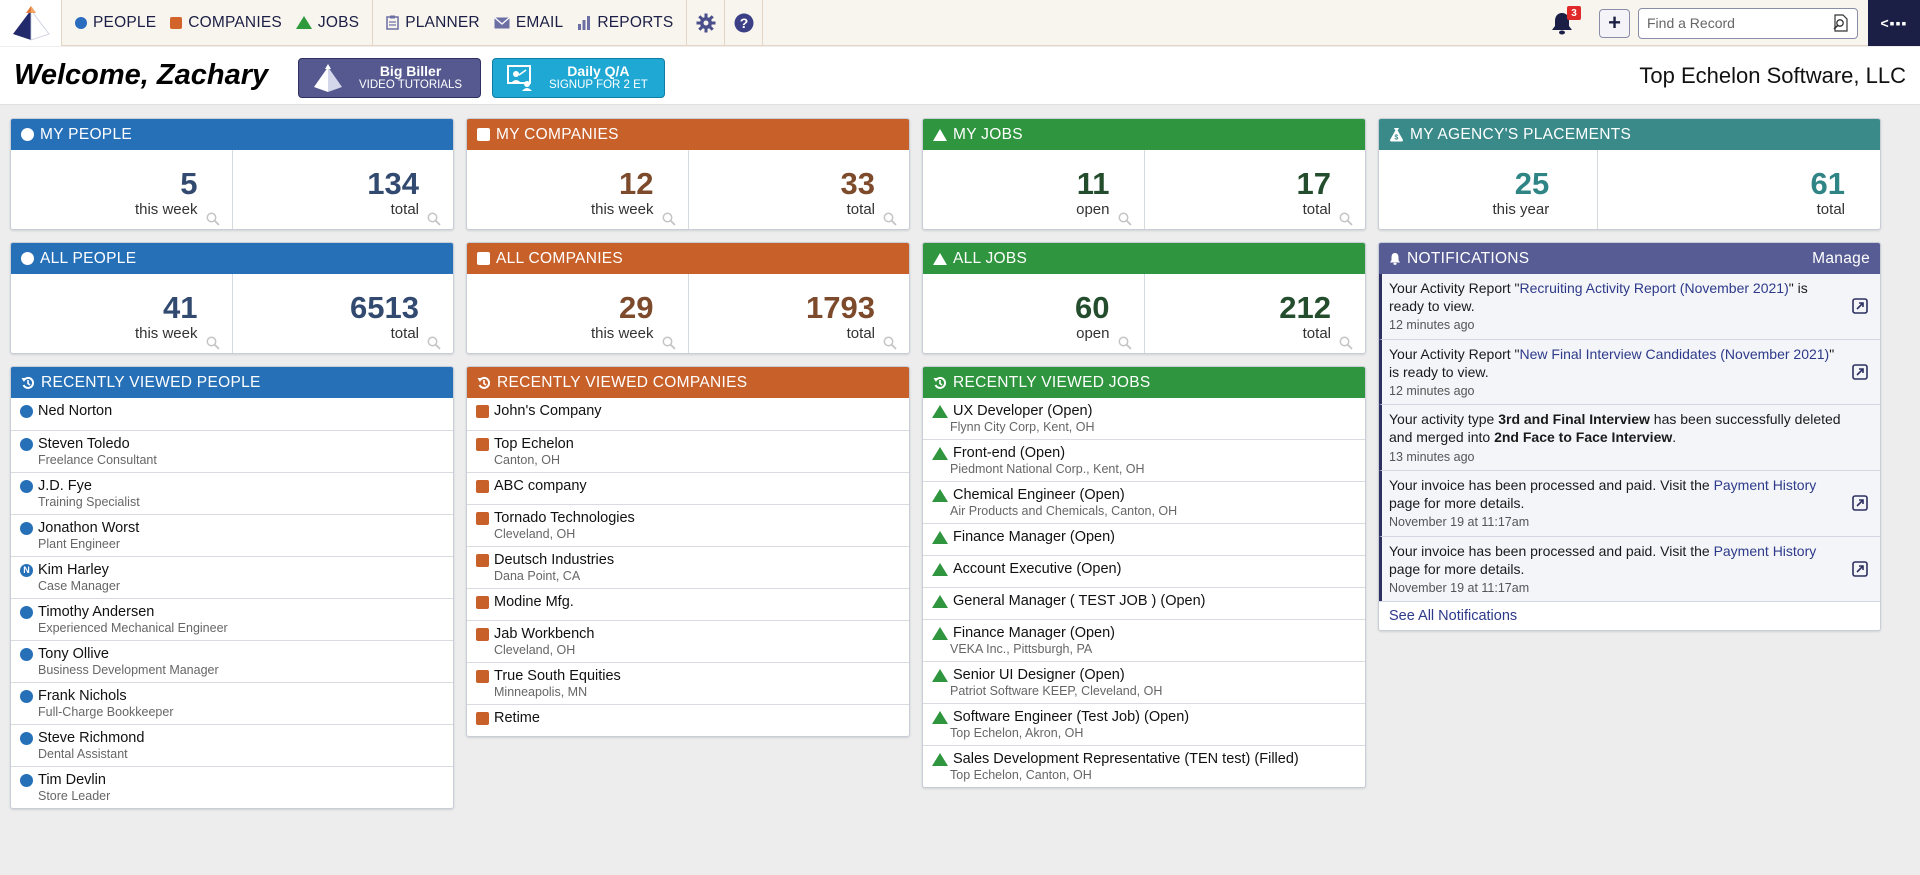 The width and height of the screenshot is (1920, 875). I want to click on all-people-this-week: 41 this week, so click(121, 313).